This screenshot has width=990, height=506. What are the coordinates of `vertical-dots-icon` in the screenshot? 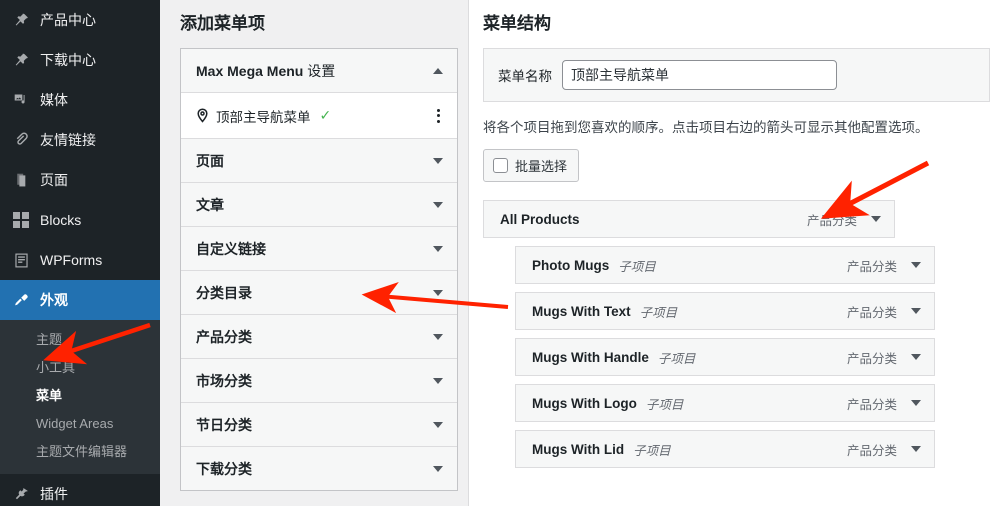 It's located at (438, 116).